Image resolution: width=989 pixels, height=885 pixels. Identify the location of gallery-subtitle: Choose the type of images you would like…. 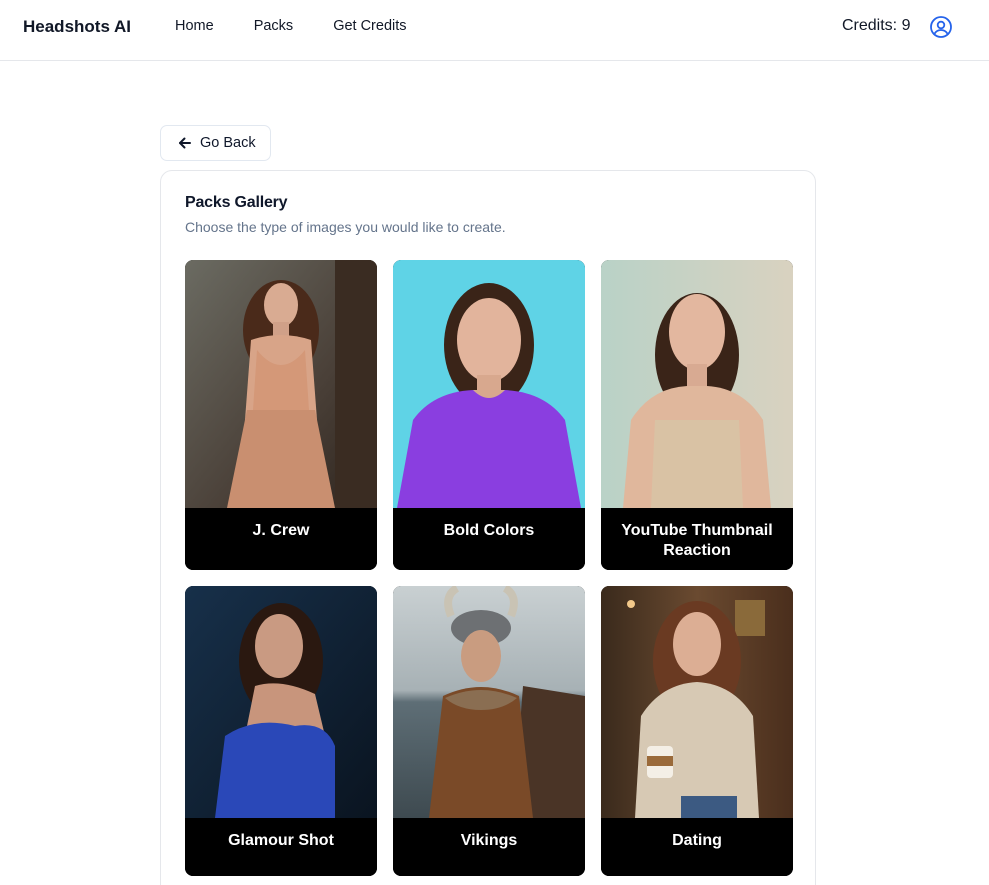
(345, 227).